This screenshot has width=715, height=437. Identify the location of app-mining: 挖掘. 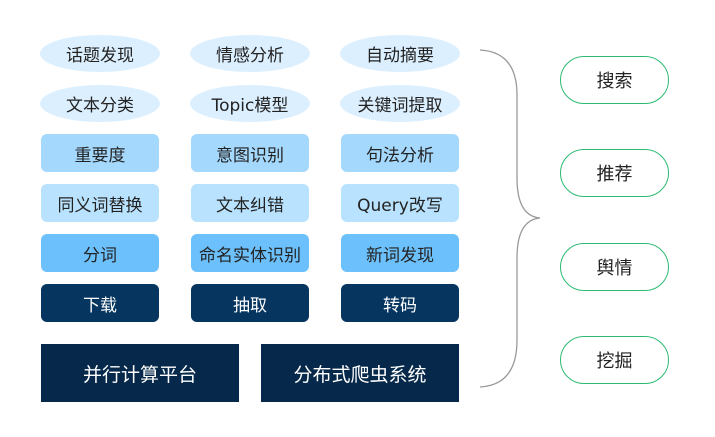
(614, 360).